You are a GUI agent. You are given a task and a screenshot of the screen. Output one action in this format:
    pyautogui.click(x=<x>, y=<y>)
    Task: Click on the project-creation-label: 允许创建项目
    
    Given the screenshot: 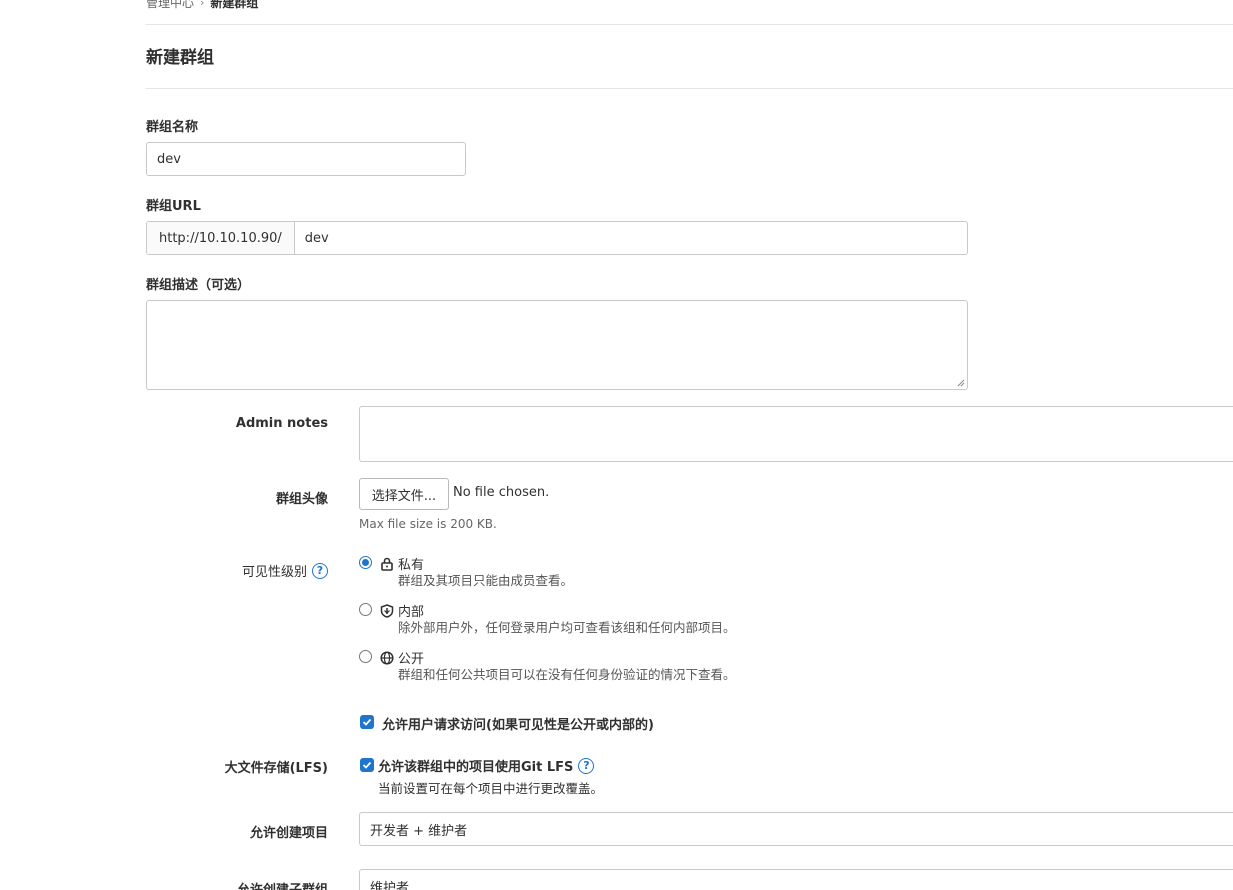 What is the action you would take?
    pyautogui.click(x=288, y=833)
    